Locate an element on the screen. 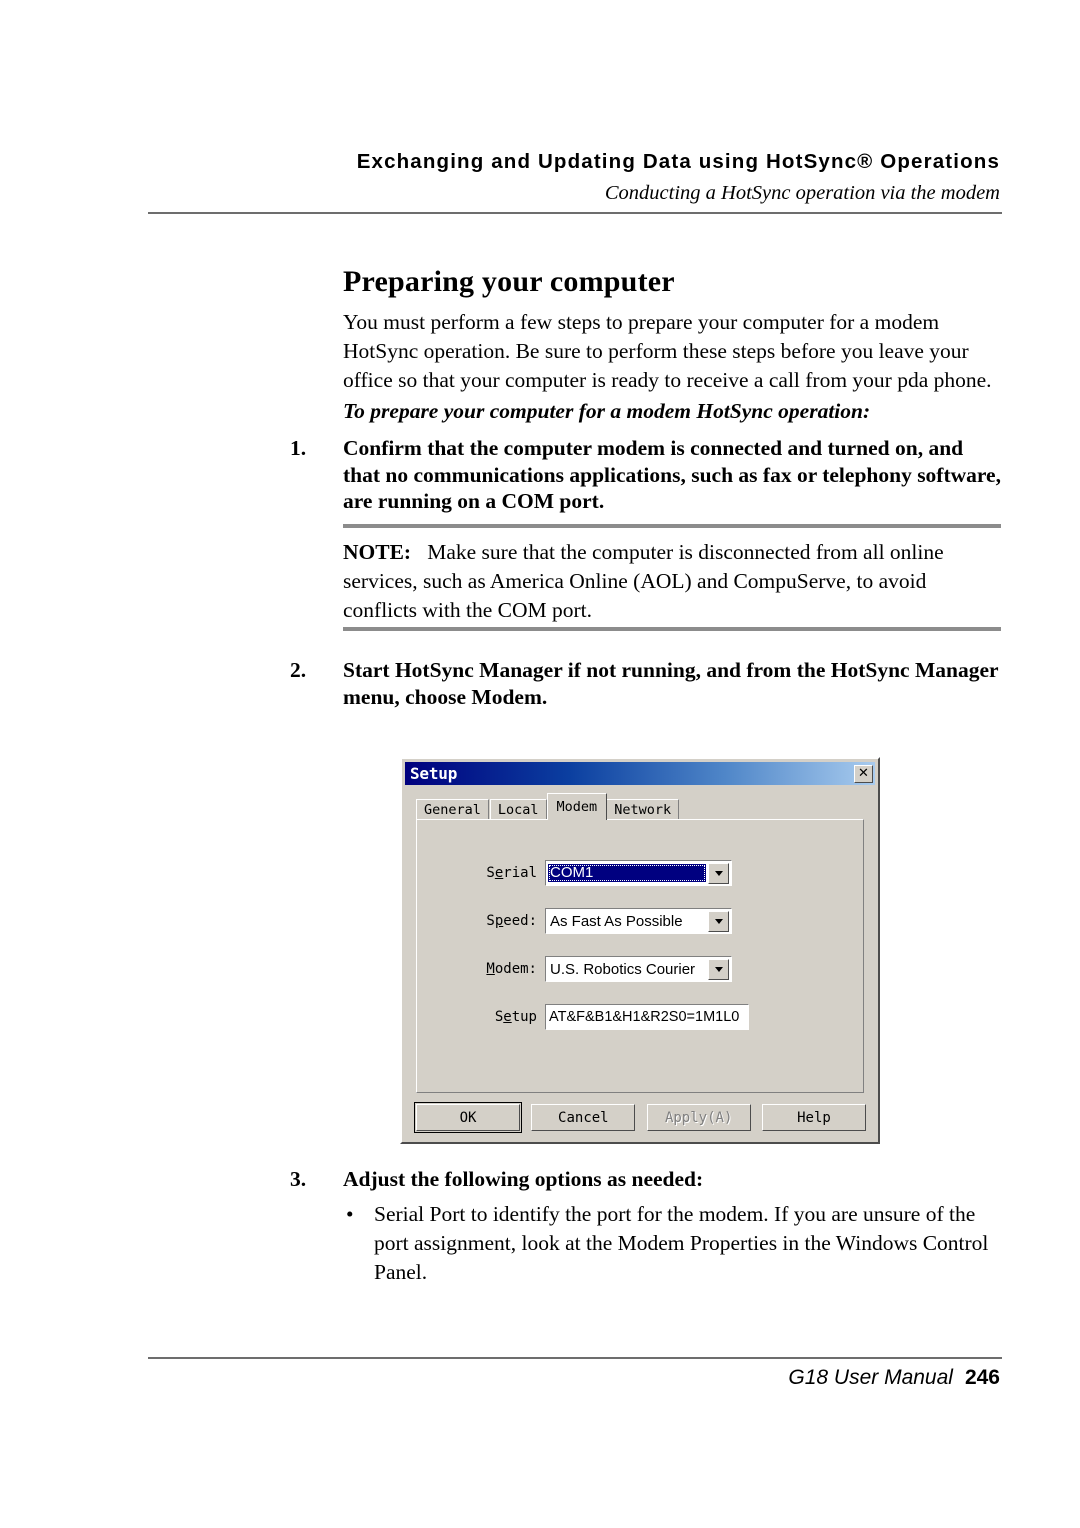  modem-field-row: Modem: U.S. Robotics Courier is located at coordinates (640, 969).